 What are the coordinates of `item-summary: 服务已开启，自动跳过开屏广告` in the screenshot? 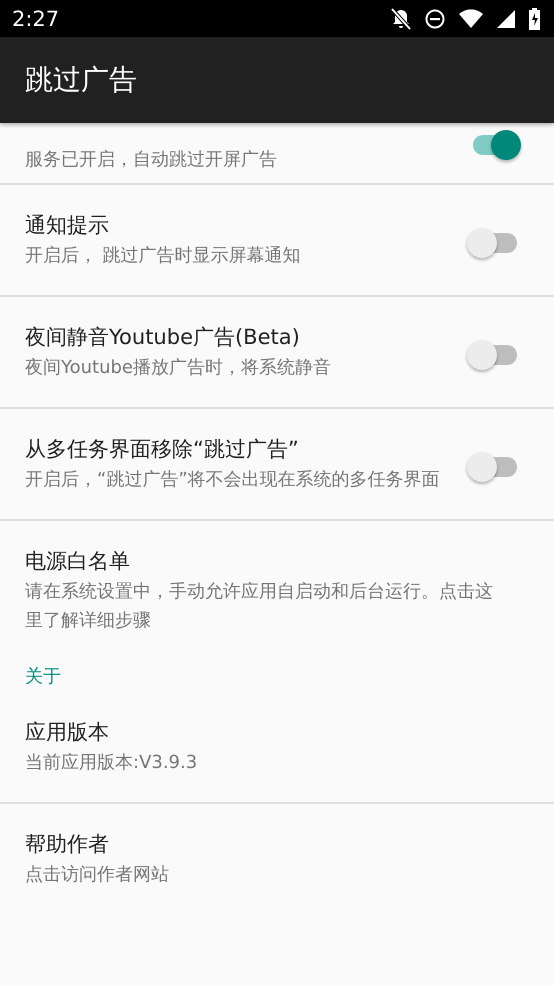 It's located at (151, 160).